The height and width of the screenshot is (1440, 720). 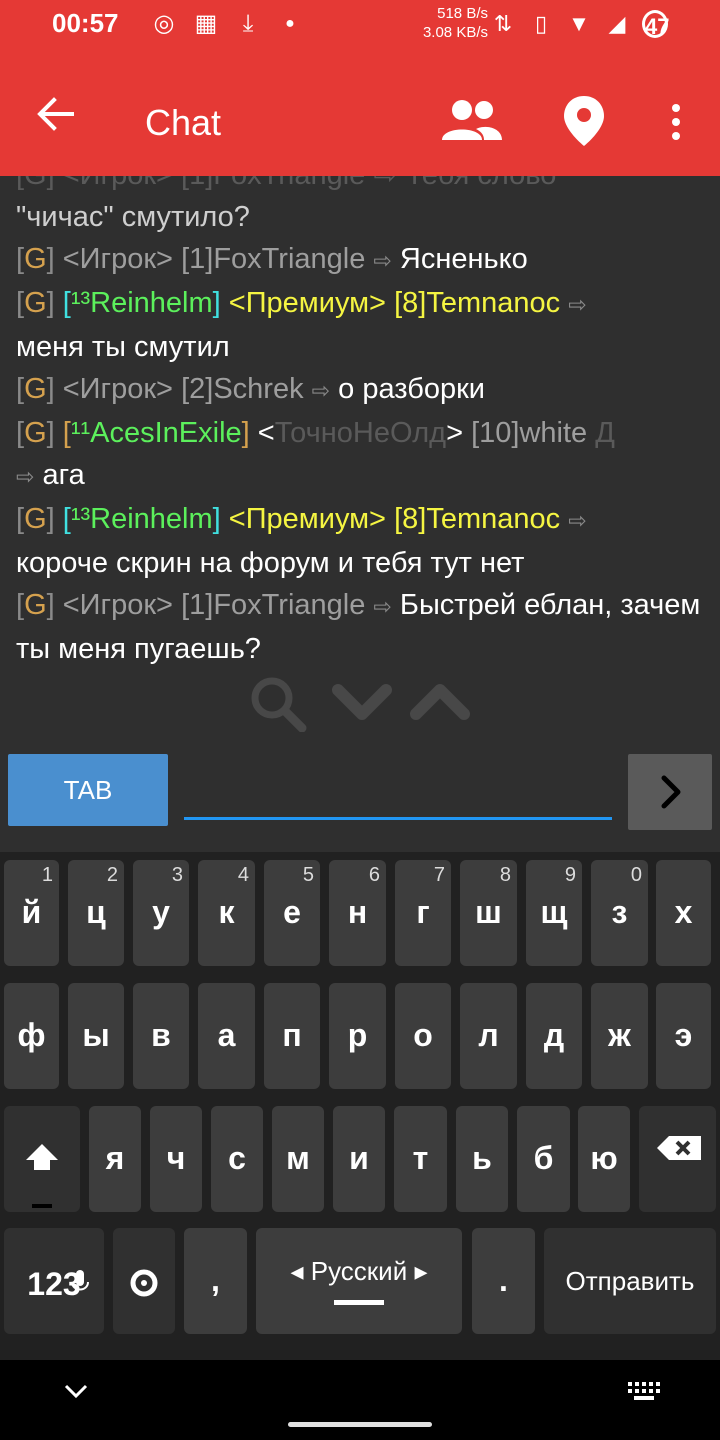 What do you see at coordinates (215, 1281) in the screenshot?
I see `comma-key: ,` at bounding box center [215, 1281].